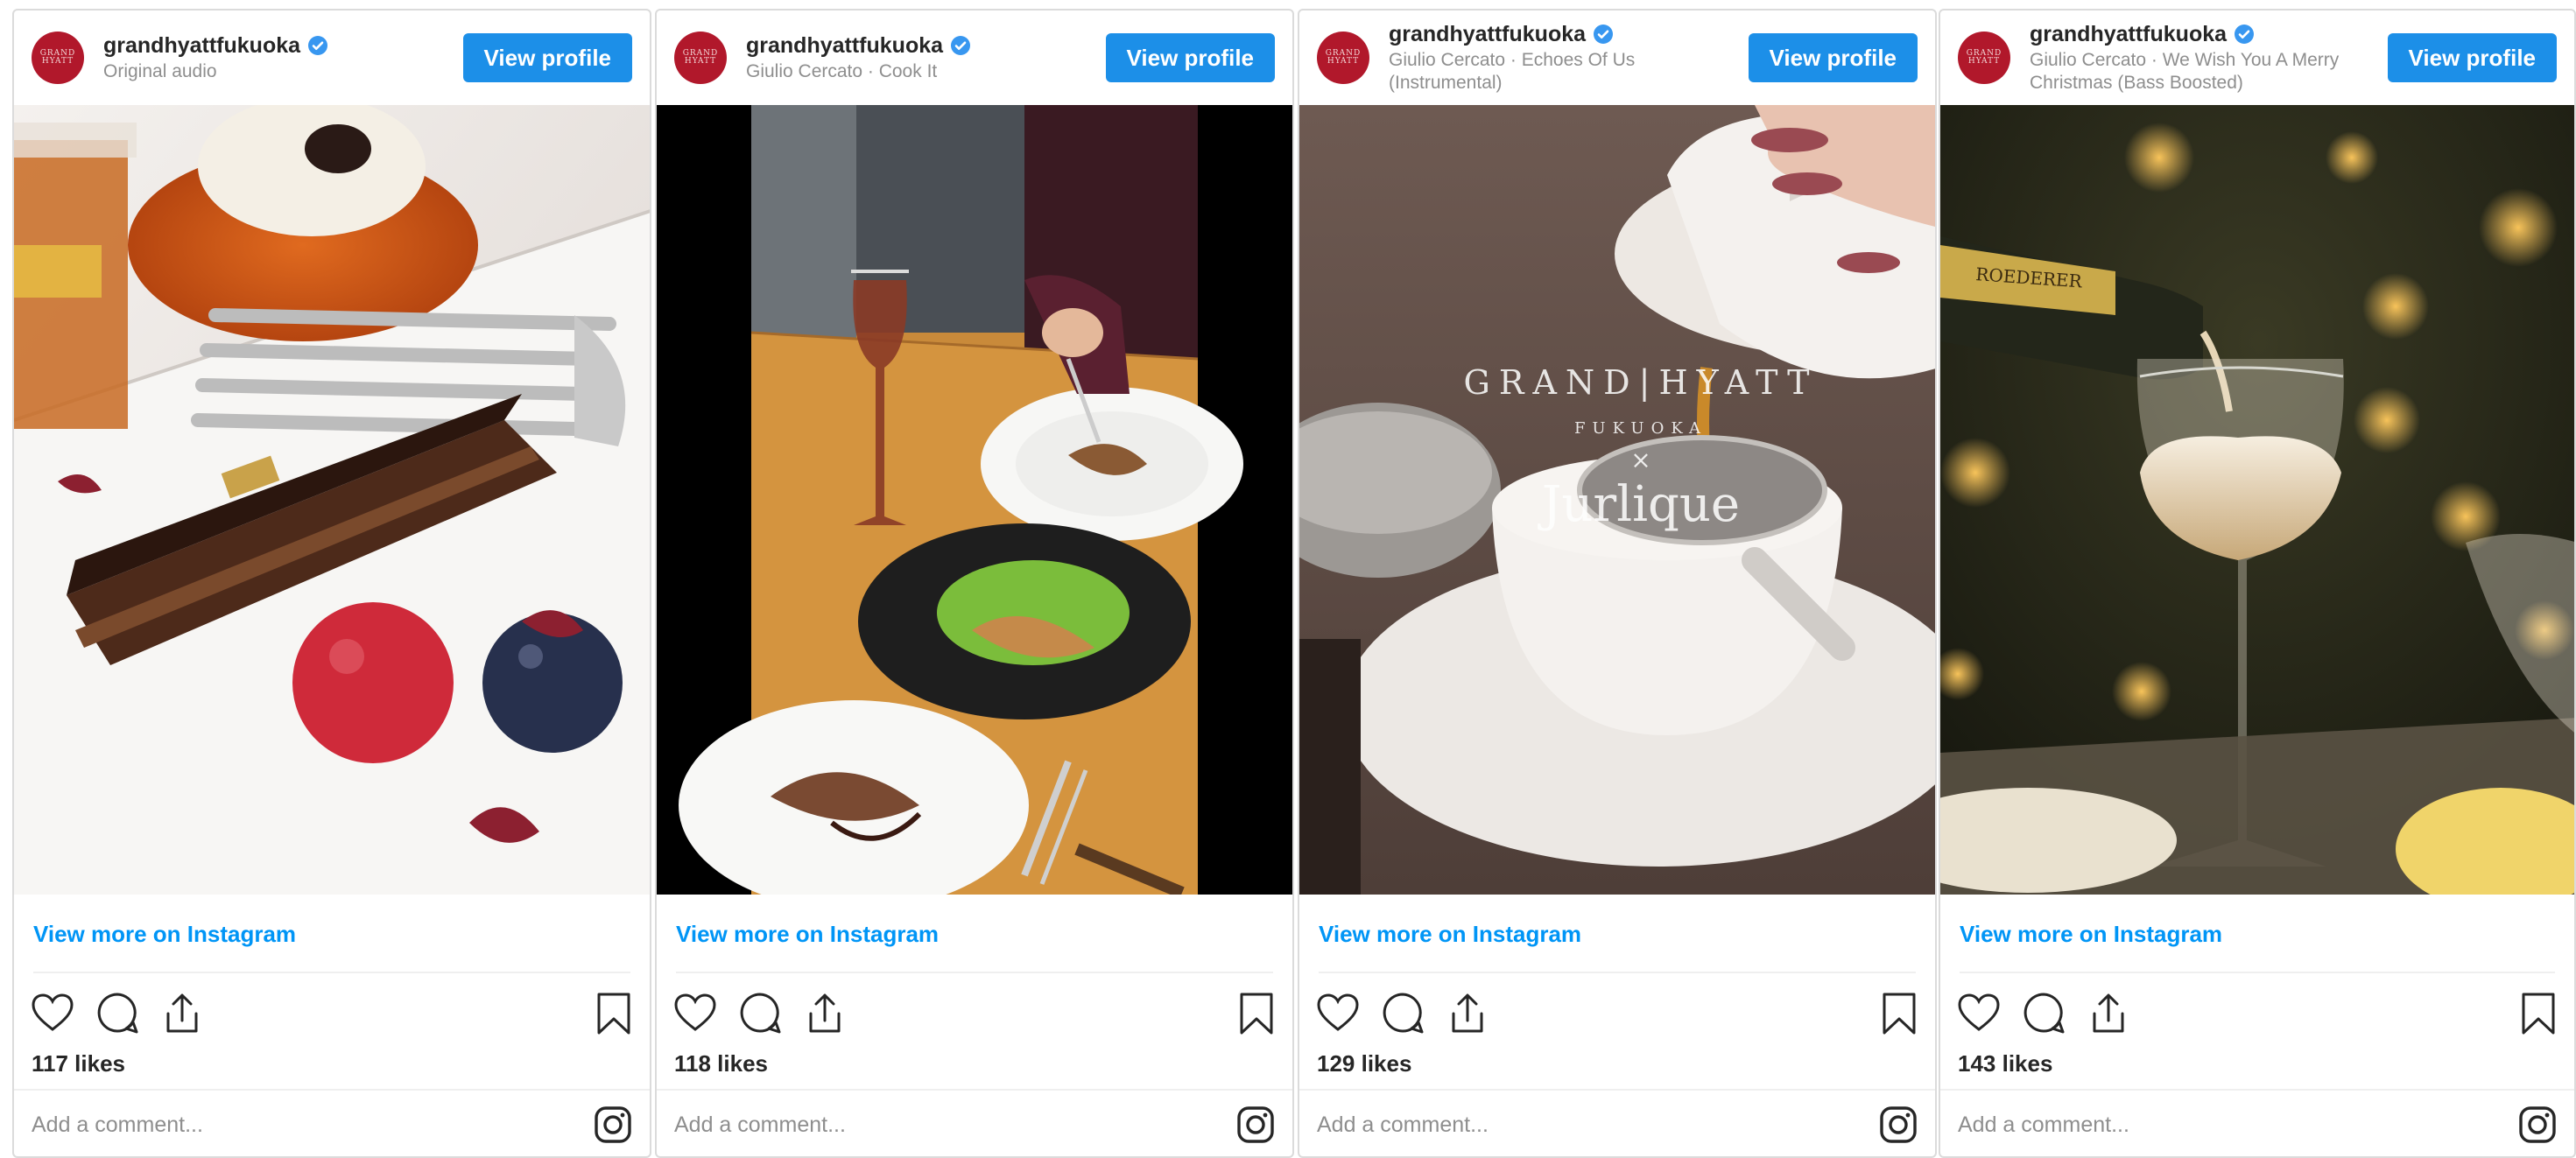 This screenshot has height=1158, width=2576. Describe the element at coordinates (721, 1063) in the screenshot. I see `likes-count: 118 likes` at that location.